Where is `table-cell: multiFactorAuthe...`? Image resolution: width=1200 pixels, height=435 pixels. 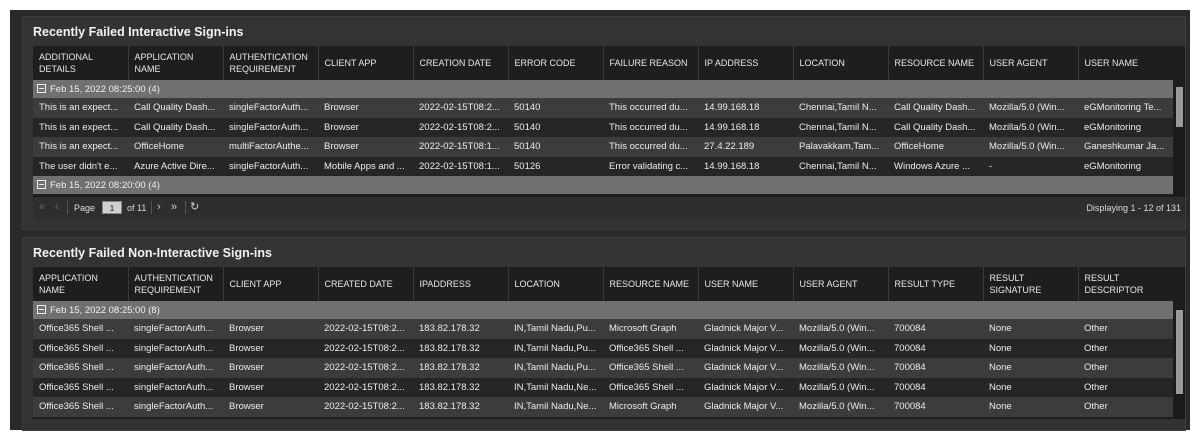 table-cell: multiFactorAuthe... is located at coordinates (270, 147).